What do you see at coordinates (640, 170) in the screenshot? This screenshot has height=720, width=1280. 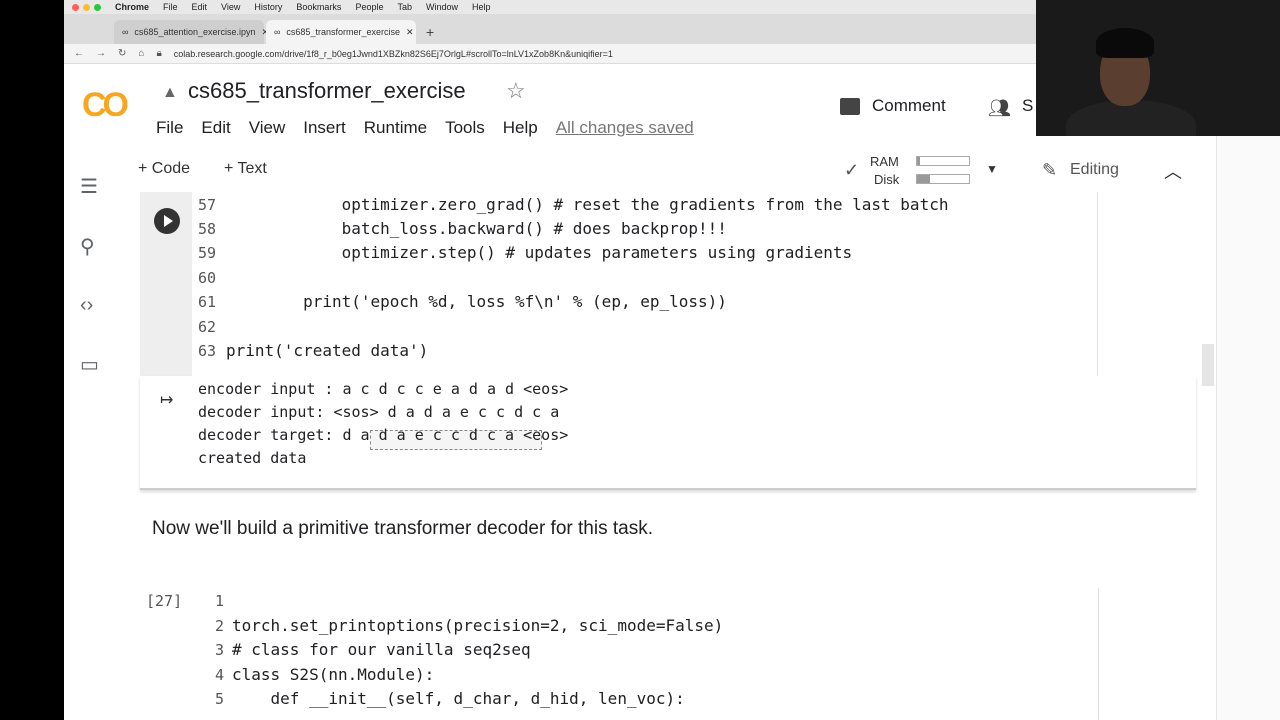 I see `notebook-toolbar: + Code + Text ✓ RAM Disk ▼ ✎ Editing ︿` at bounding box center [640, 170].